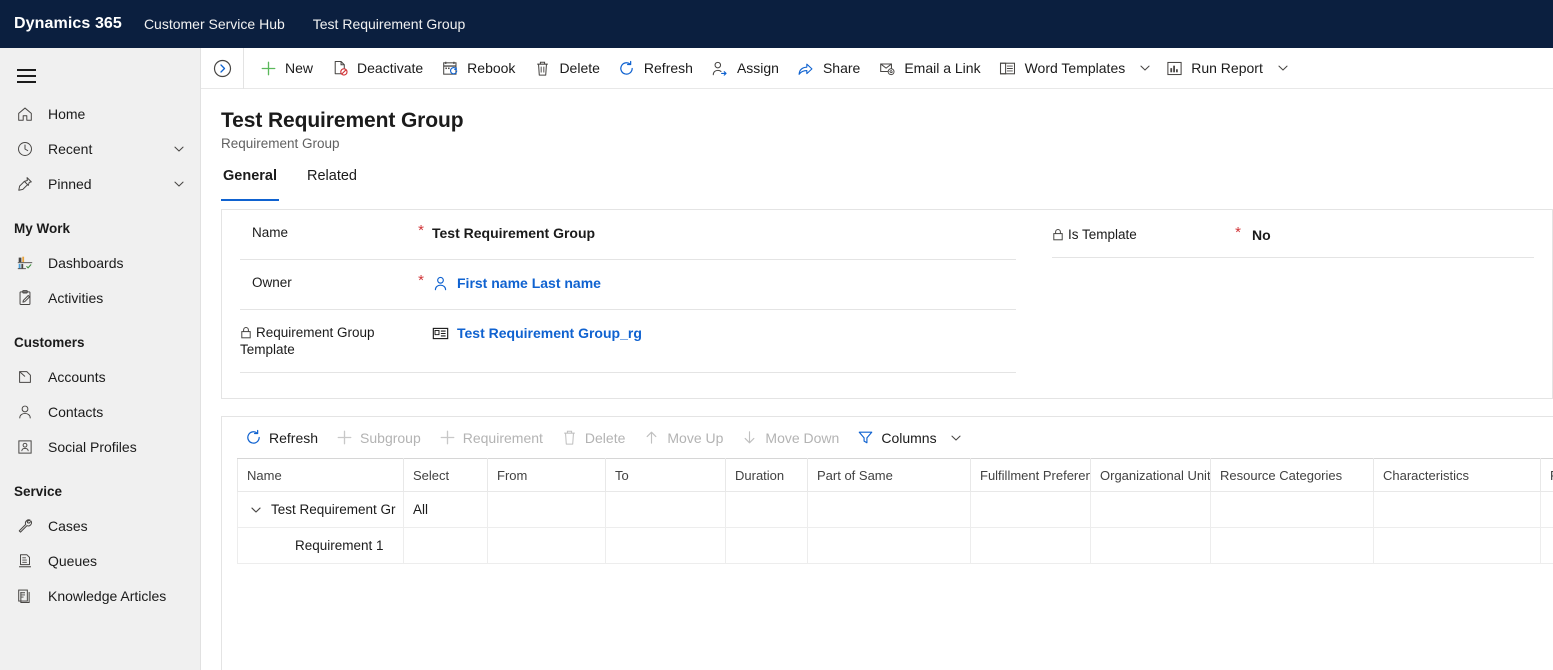  What do you see at coordinates (25, 263) in the screenshot?
I see `dashboard-icon` at bounding box center [25, 263].